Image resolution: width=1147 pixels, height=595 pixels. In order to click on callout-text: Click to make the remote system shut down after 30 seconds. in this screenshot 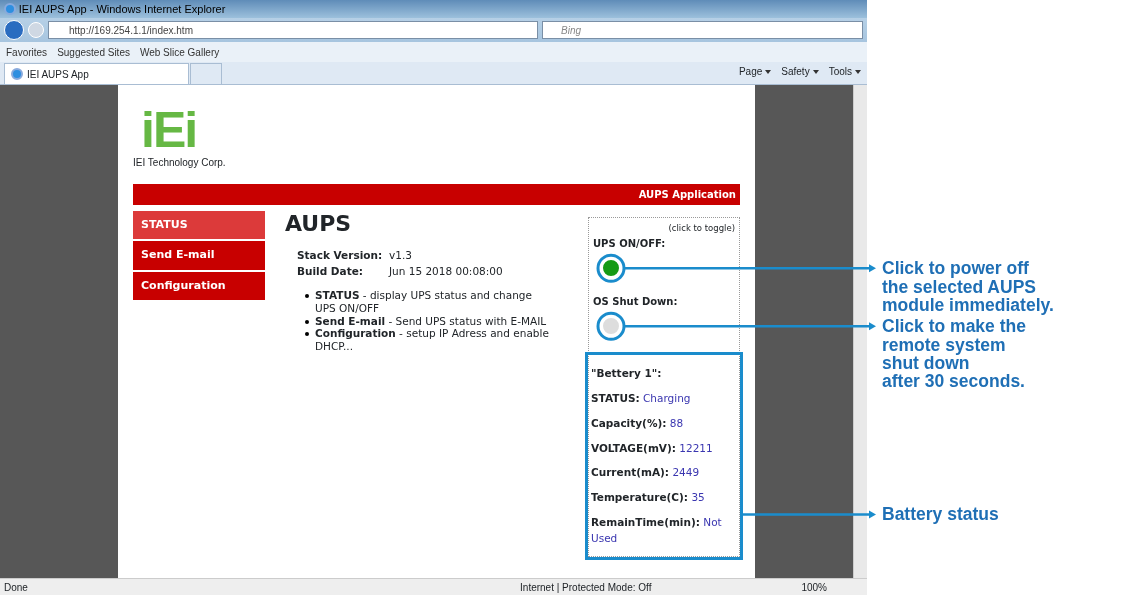, I will do `click(954, 354)`.